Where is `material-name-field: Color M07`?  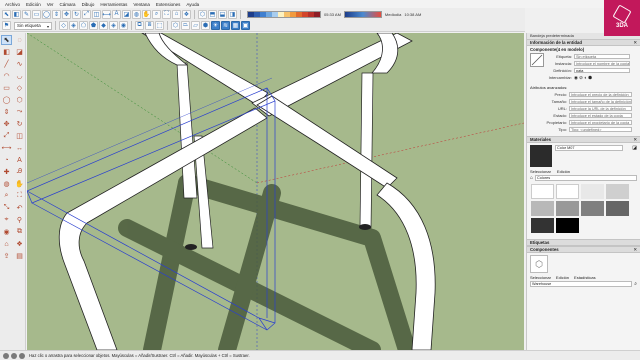
material-name-field: Color M07 is located at coordinates (589, 148).